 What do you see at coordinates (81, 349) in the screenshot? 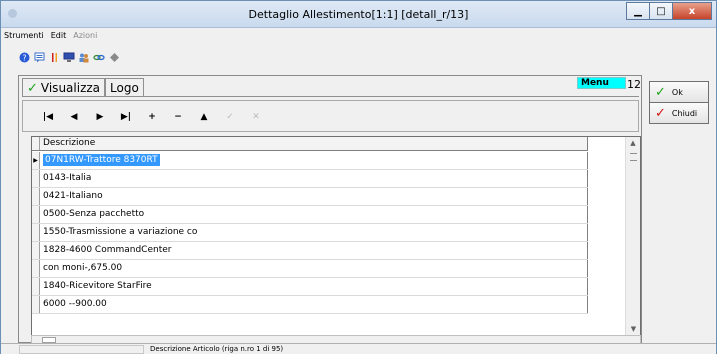
I see `status-panel` at bounding box center [81, 349].